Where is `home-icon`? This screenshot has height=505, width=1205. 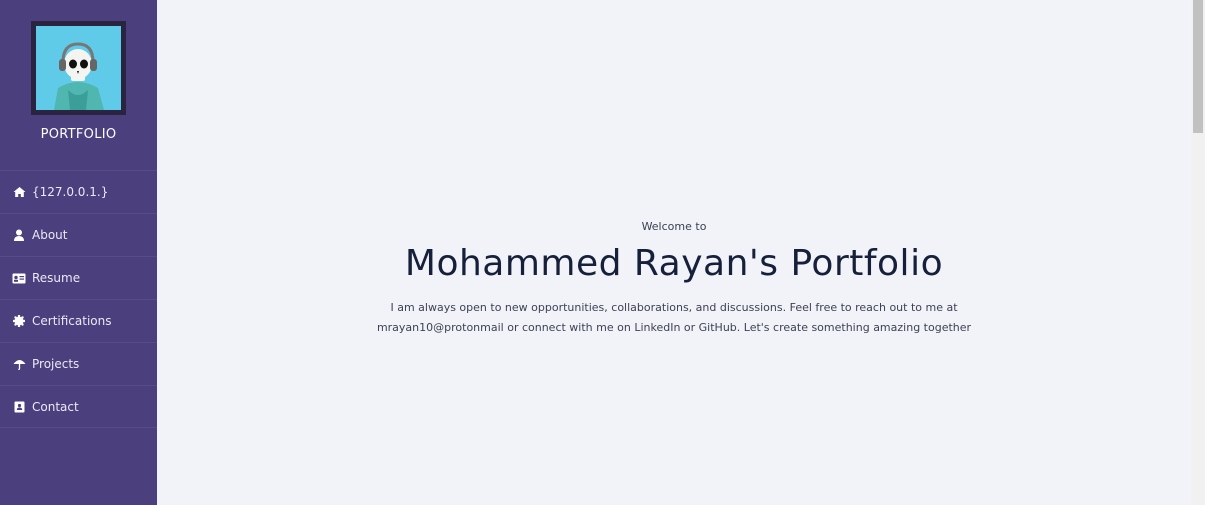 home-icon is located at coordinates (19, 192).